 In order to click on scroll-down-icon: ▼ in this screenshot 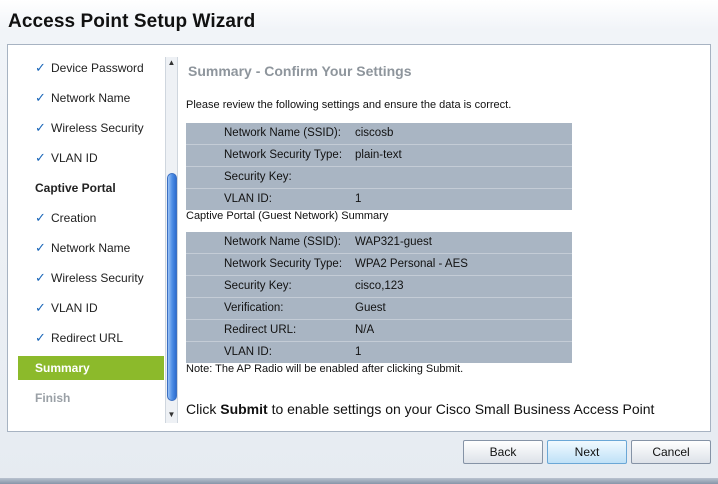, I will do `click(171, 415)`.